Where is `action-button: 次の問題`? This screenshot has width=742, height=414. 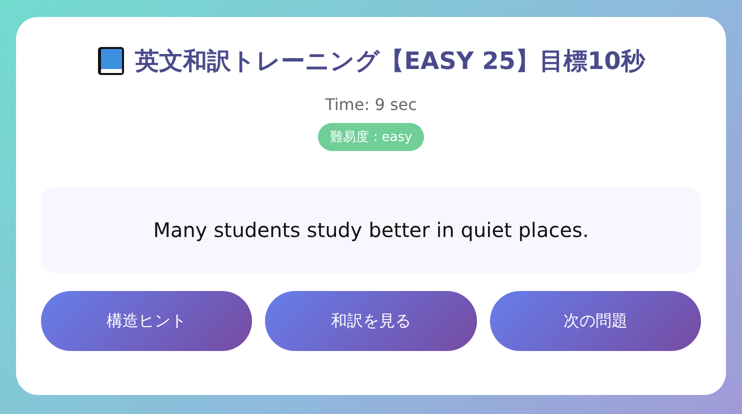 action-button: 次の問題 is located at coordinates (595, 321).